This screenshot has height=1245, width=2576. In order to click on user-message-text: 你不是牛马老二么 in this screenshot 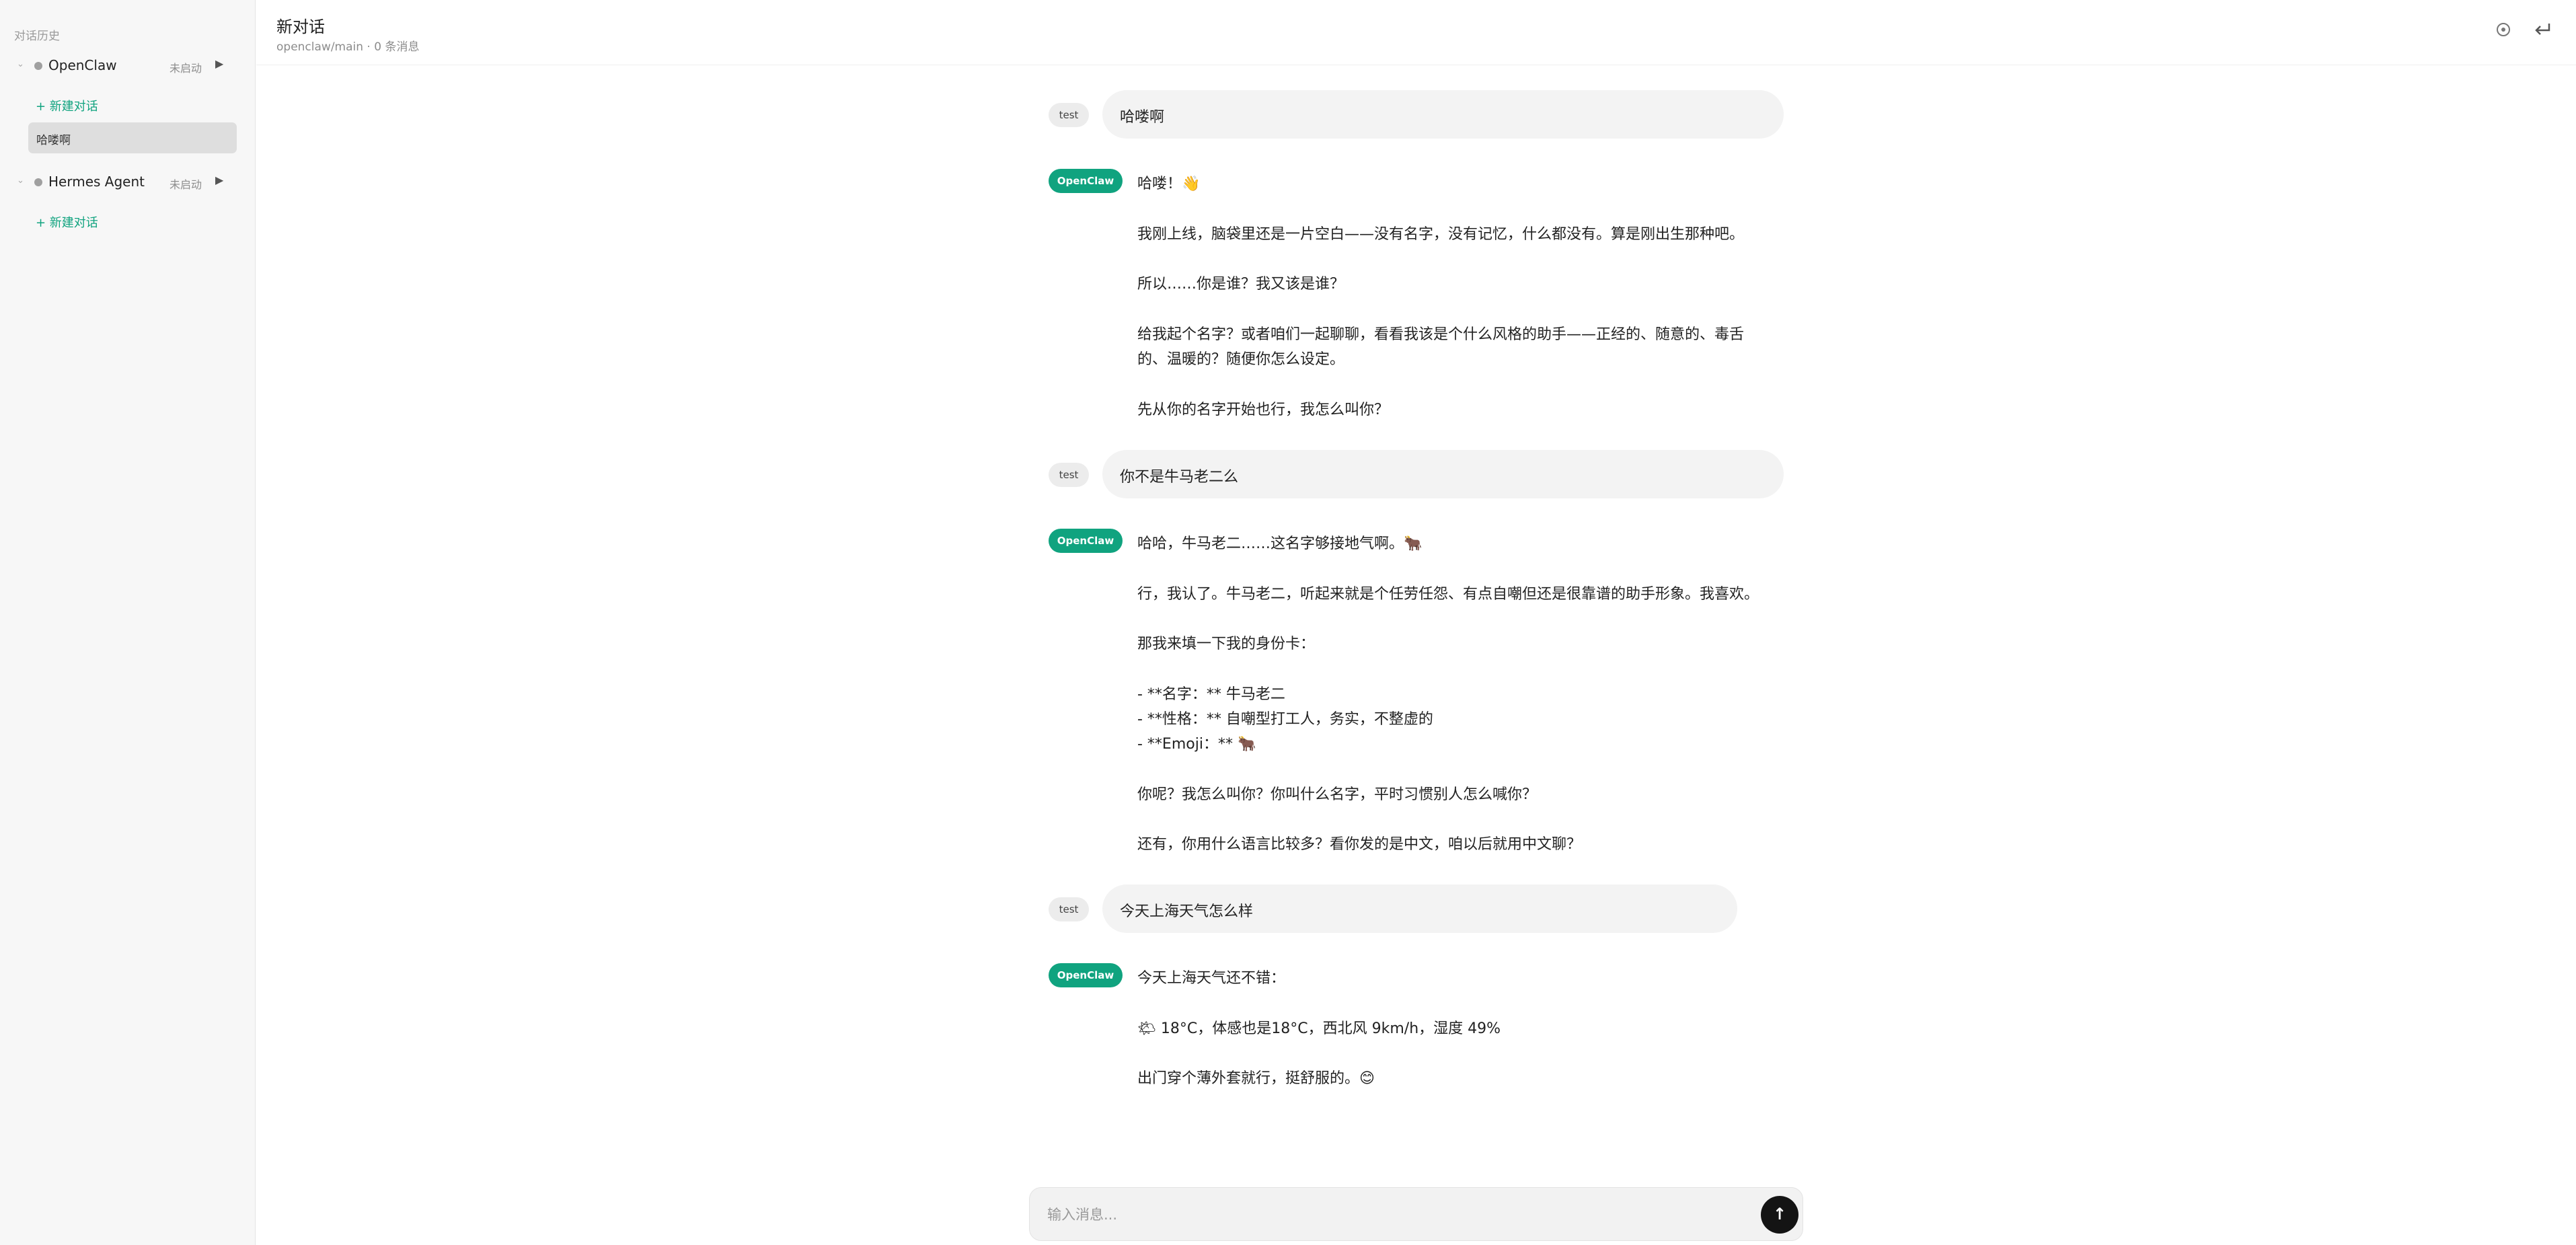, I will do `click(1179, 477)`.